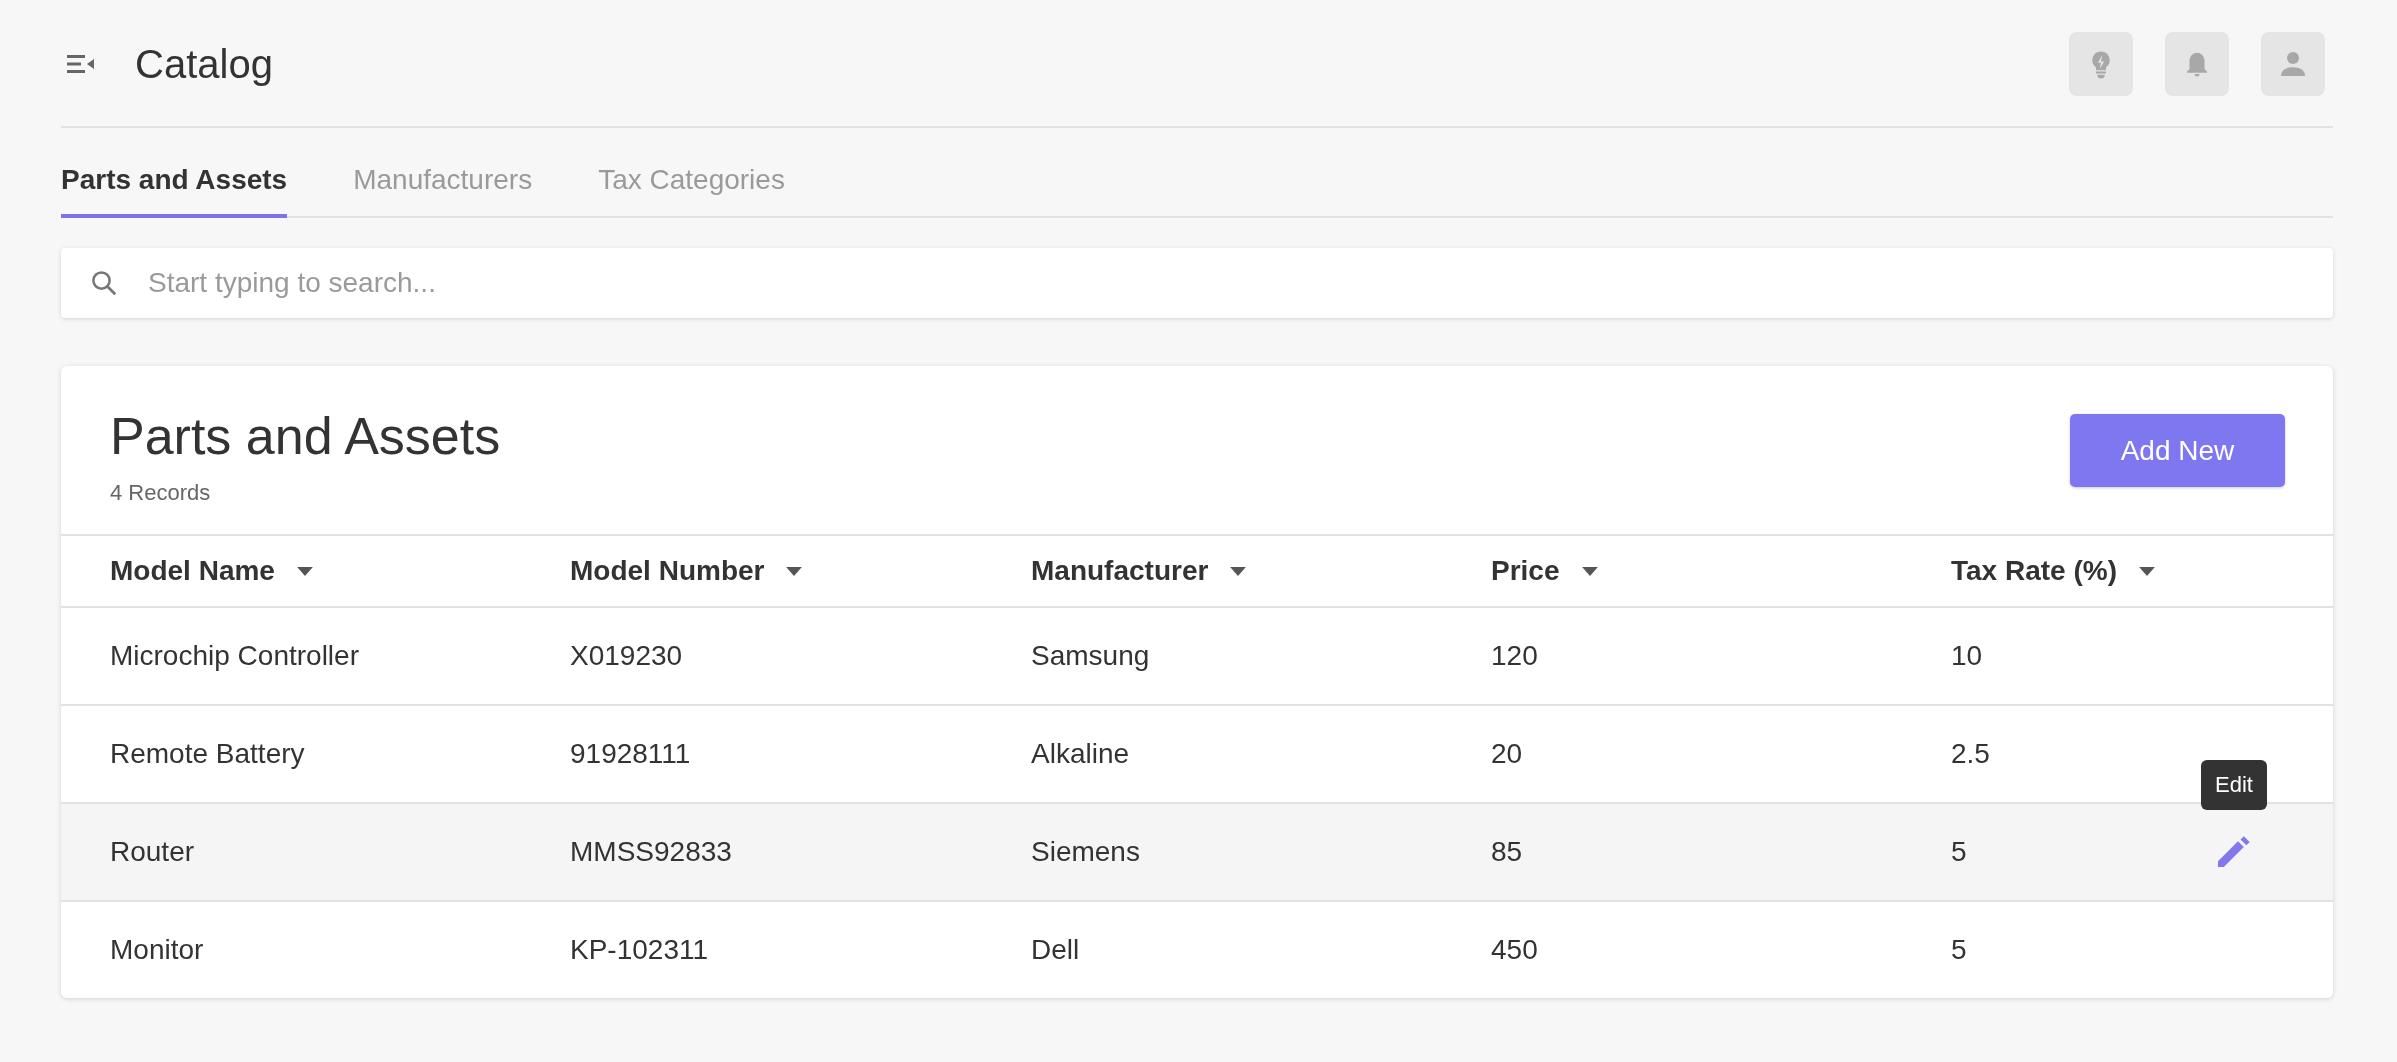 Image resolution: width=2397 pixels, height=1062 pixels. What do you see at coordinates (192, 571) in the screenshot?
I see `column-header: Model Name` at bounding box center [192, 571].